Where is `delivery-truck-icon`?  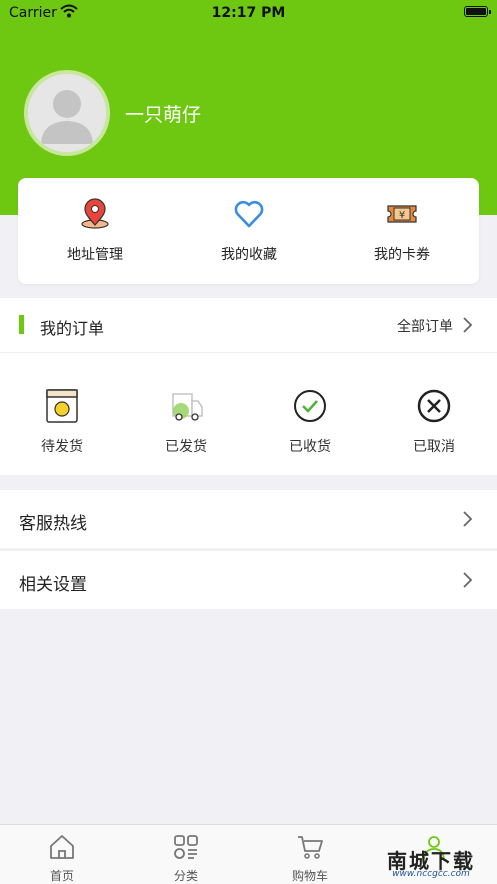
delivery-truck-icon is located at coordinates (187, 407).